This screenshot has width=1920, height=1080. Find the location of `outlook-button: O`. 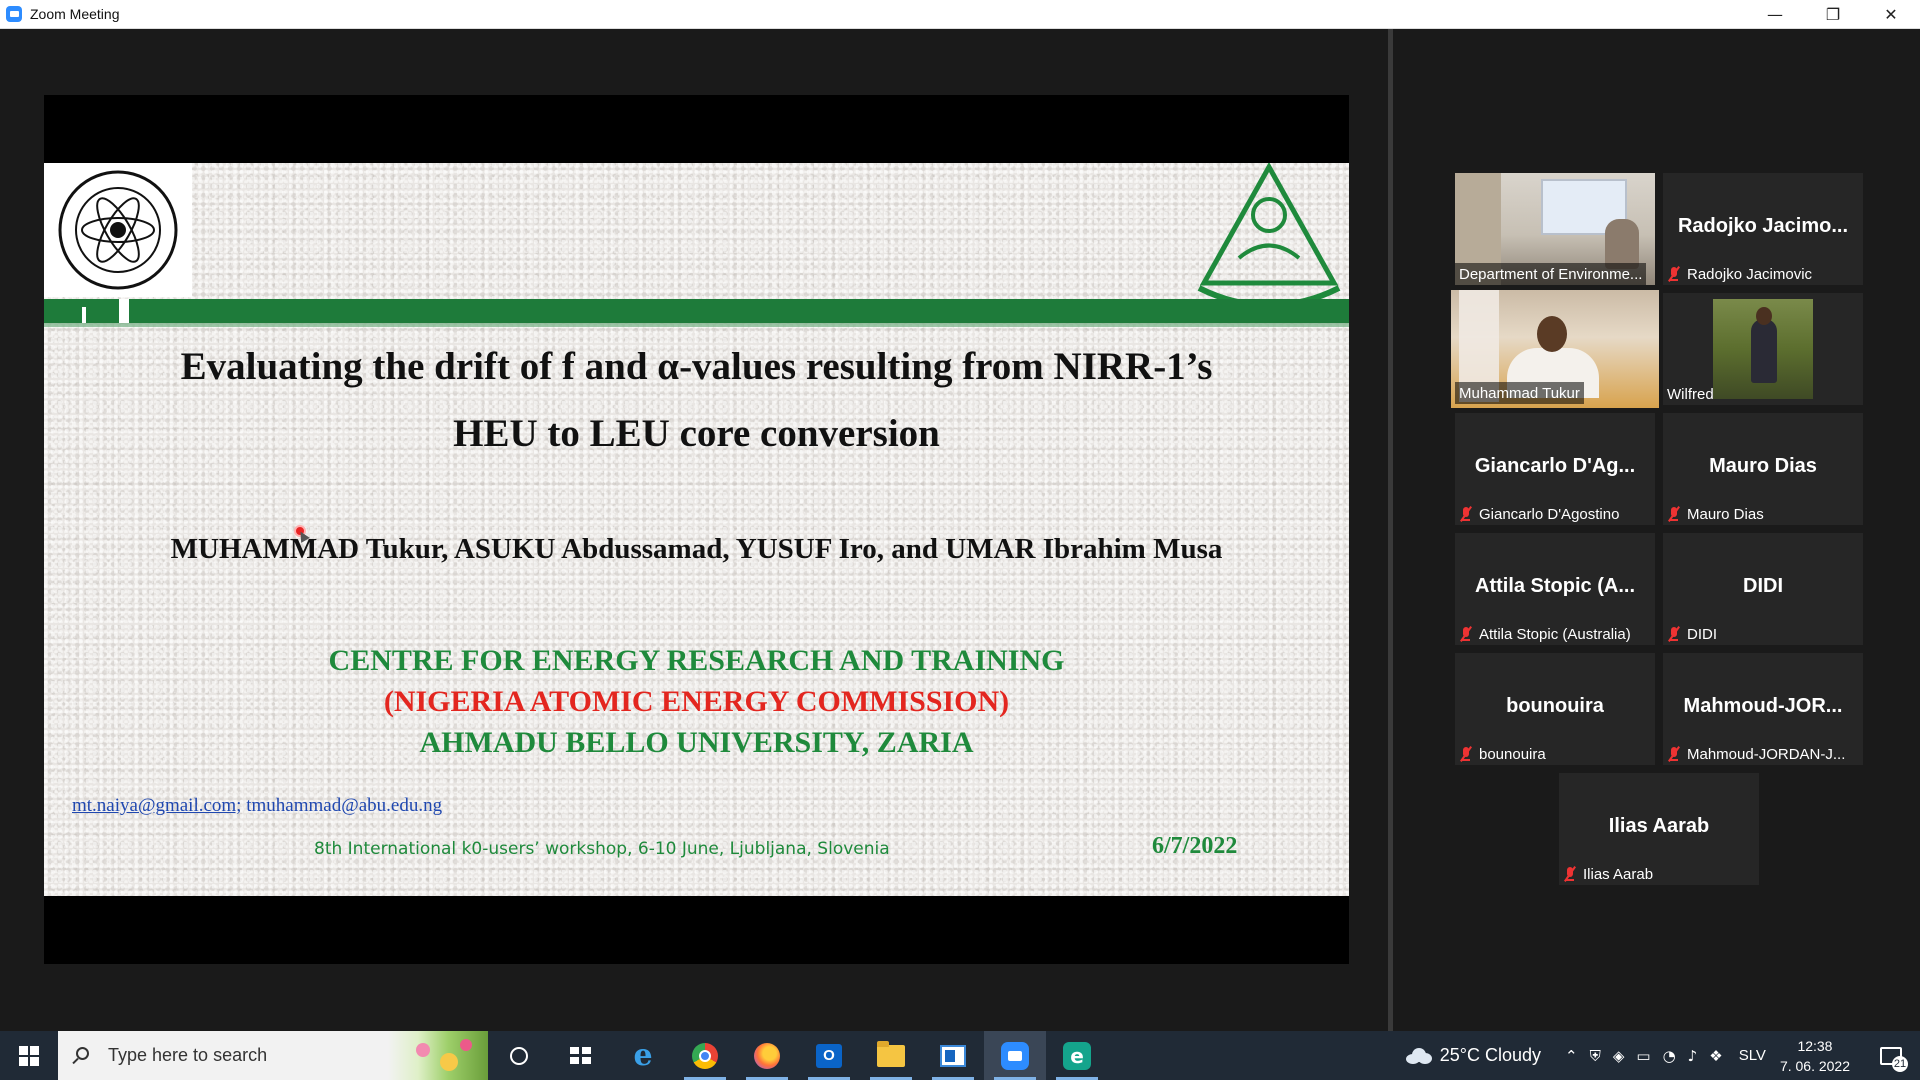

outlook-button: O is located at coordinates (829, 1055).